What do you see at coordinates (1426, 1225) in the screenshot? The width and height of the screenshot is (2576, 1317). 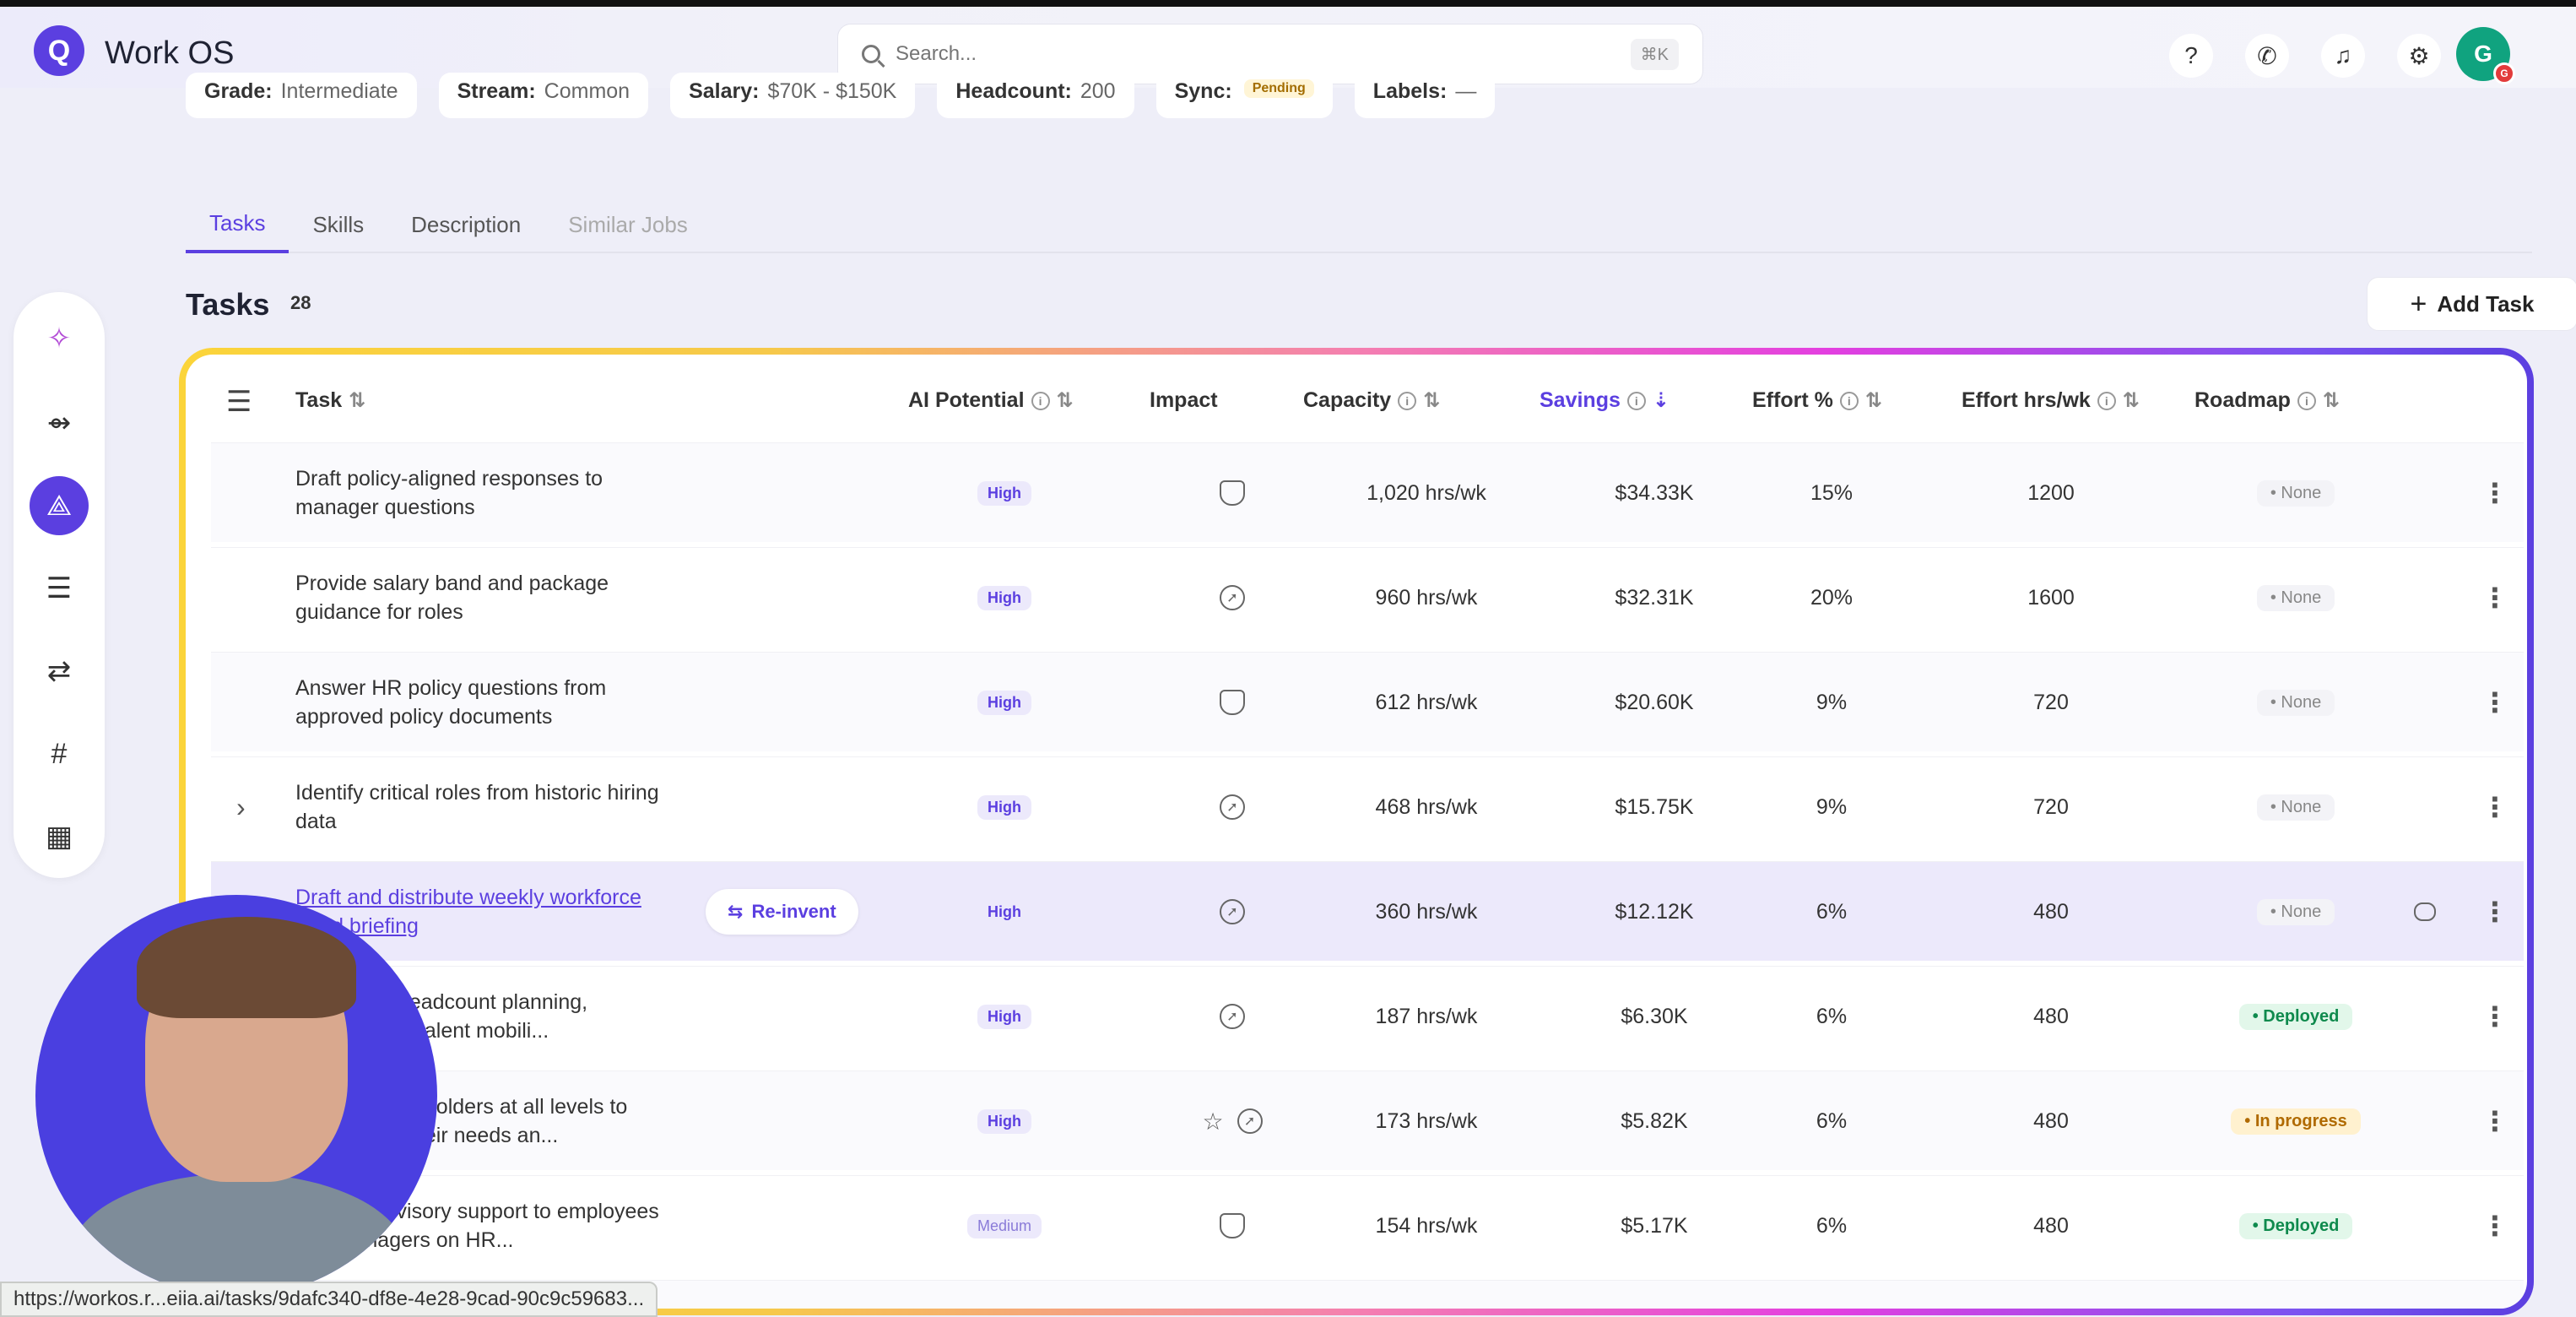 I see `capacity-value: 154 hrs/wk` at bounding box center [1426, 1225].